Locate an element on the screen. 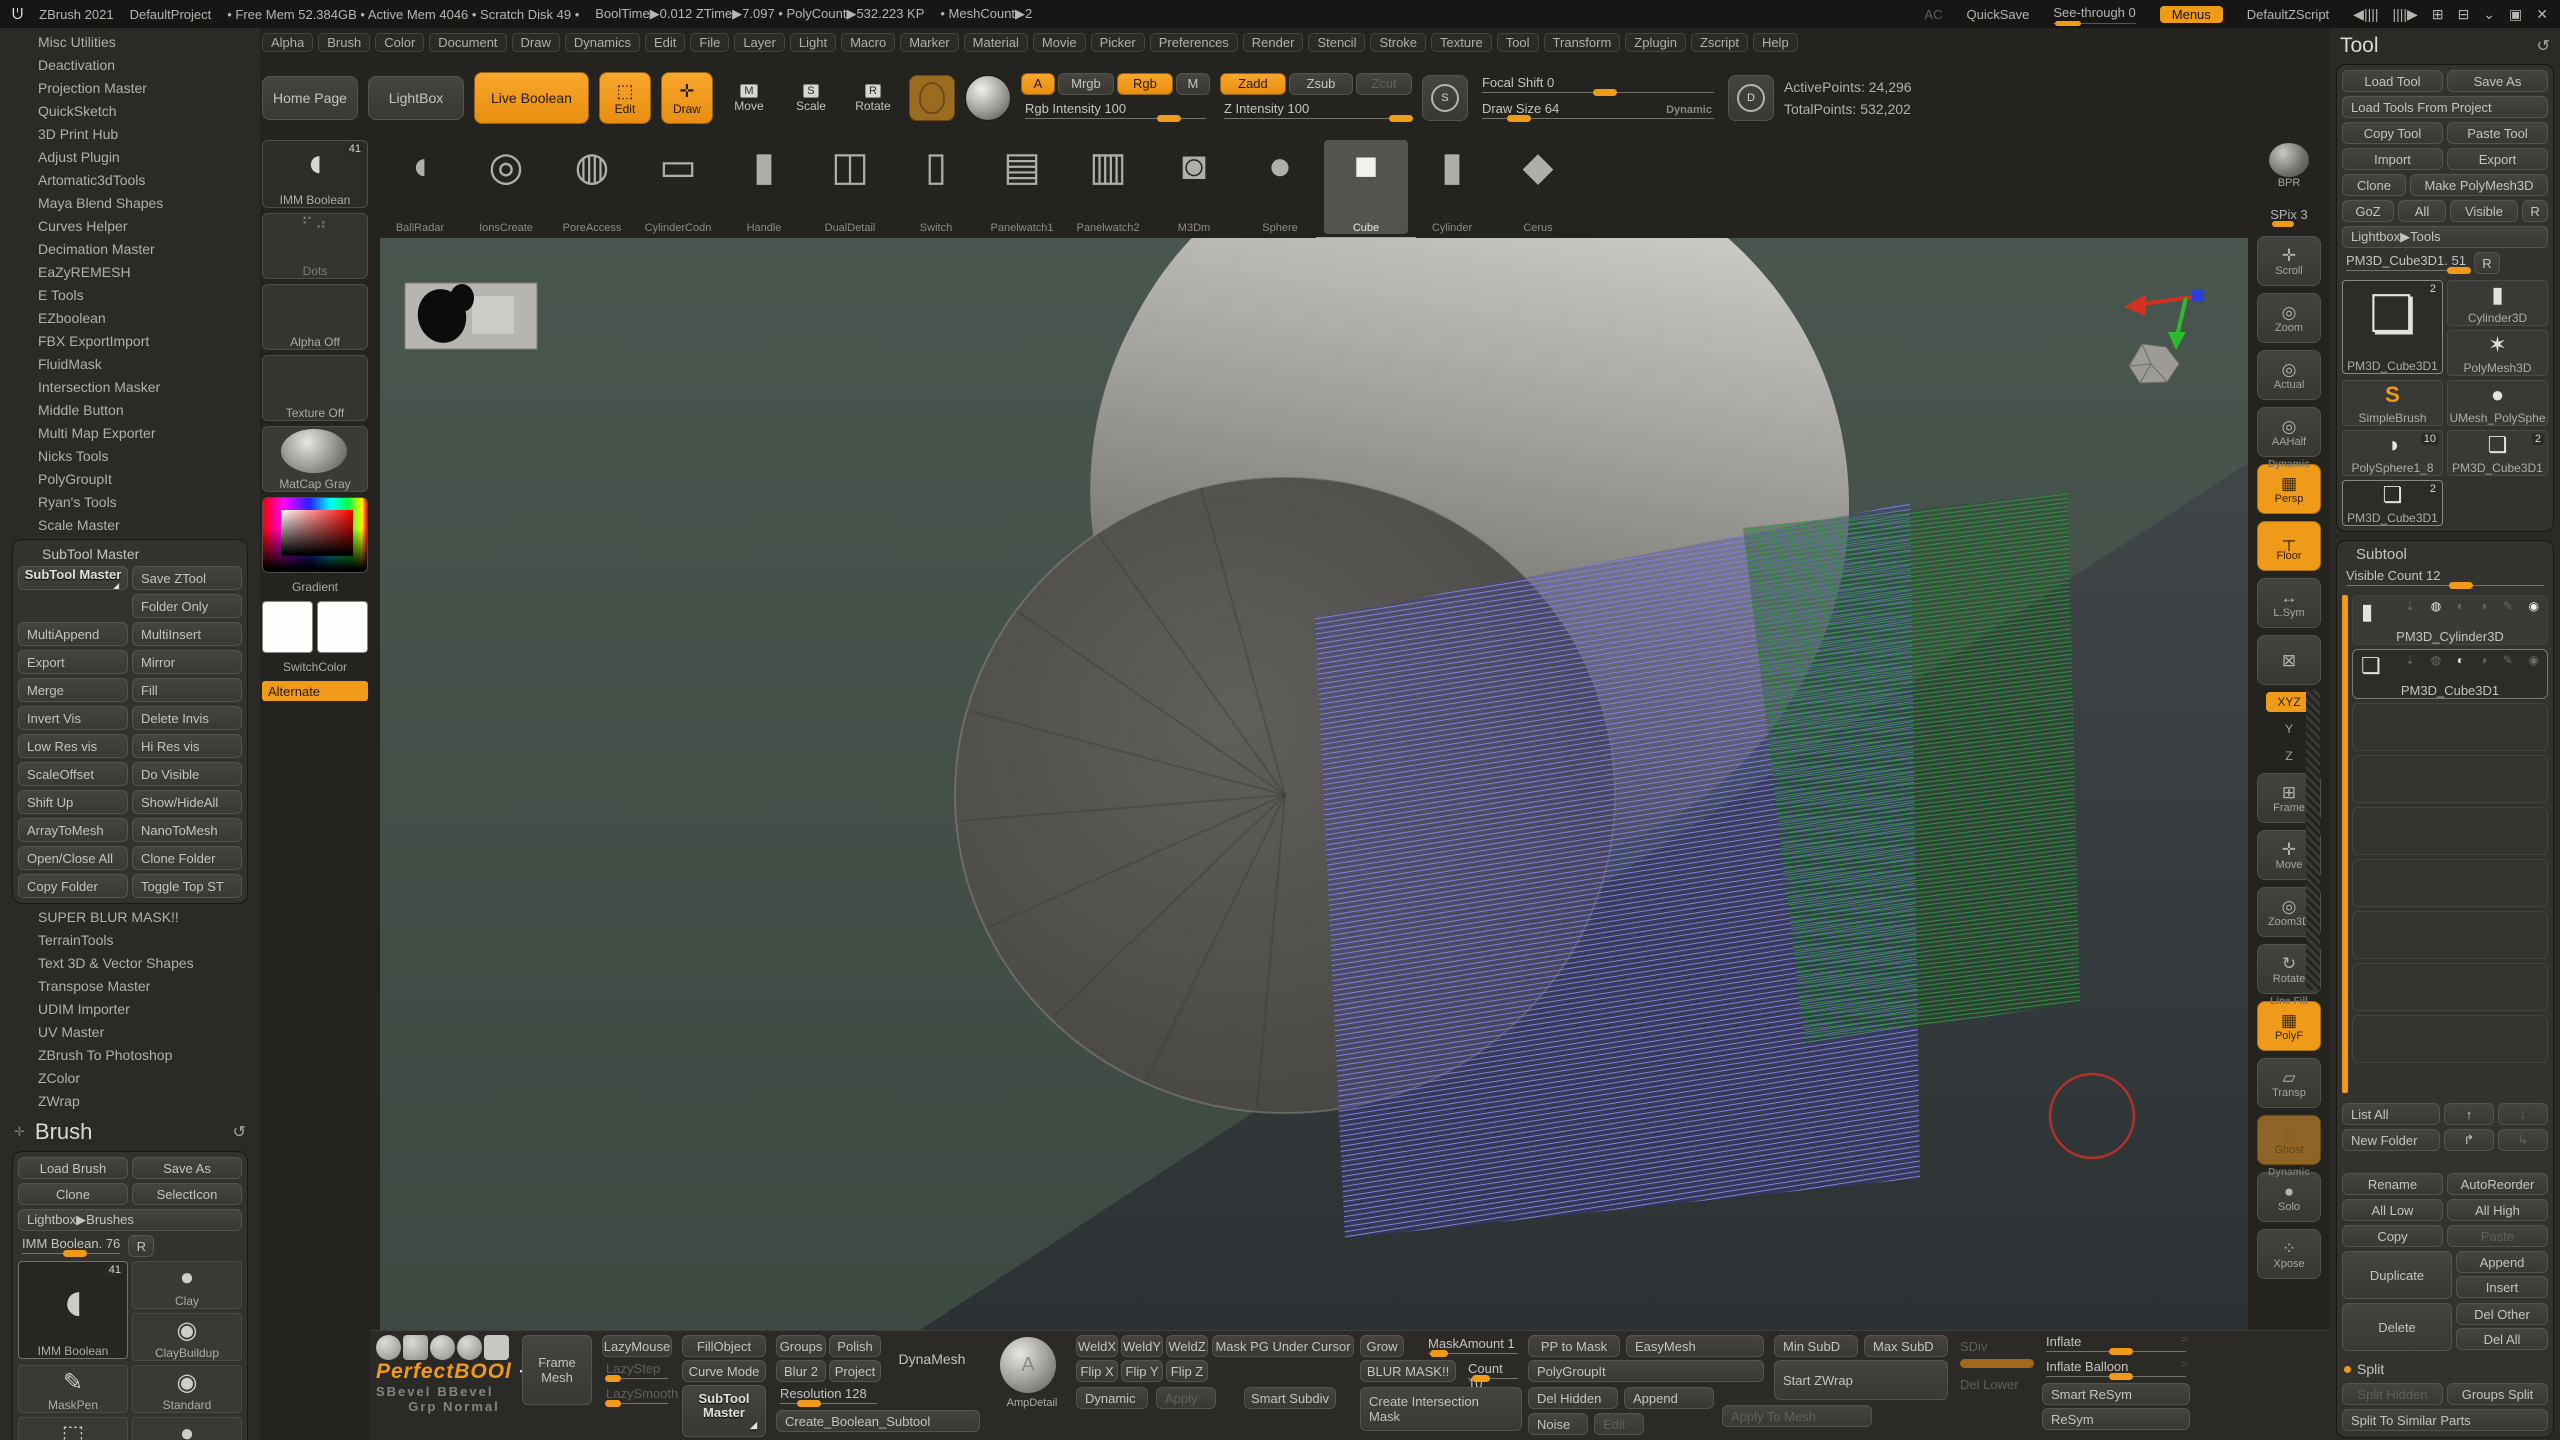  tray-collapse-right-icon: ||||▶ is located at coordinates (2405, 14).